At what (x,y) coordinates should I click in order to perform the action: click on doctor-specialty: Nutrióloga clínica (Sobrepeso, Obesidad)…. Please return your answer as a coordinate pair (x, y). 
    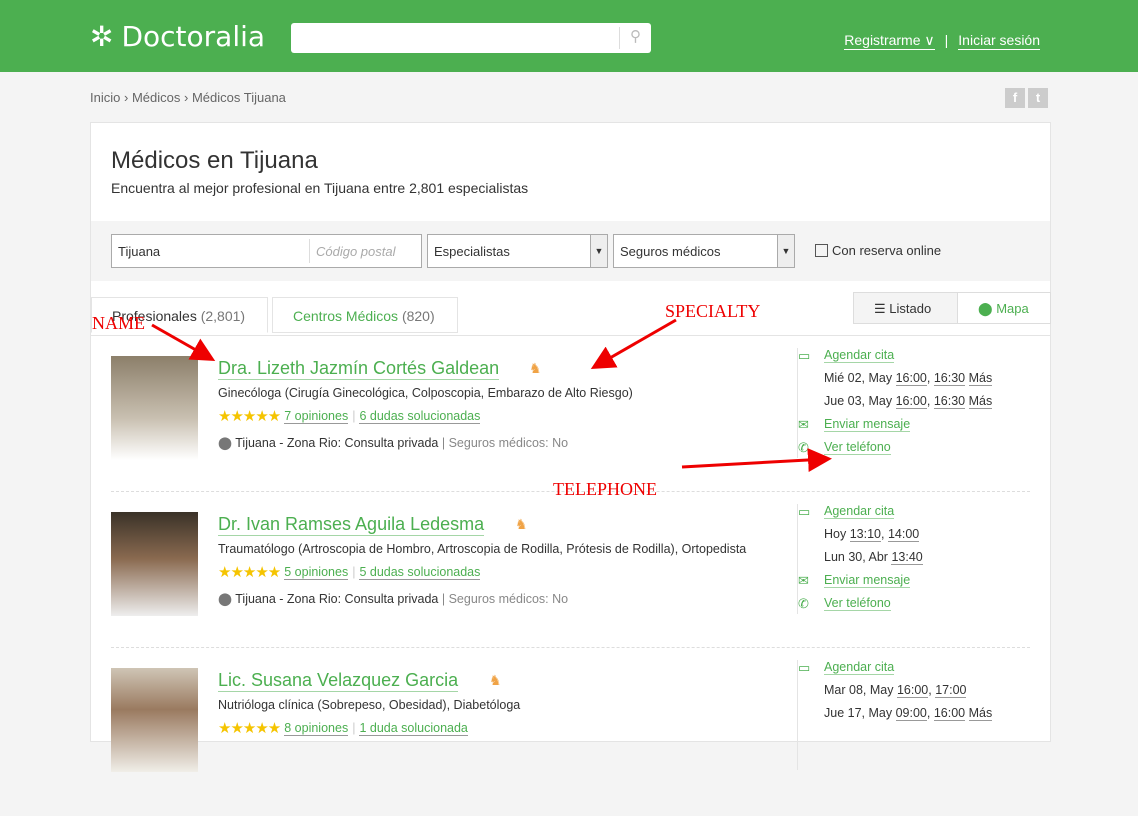
    Looking at the image, I should click on (369, 705).